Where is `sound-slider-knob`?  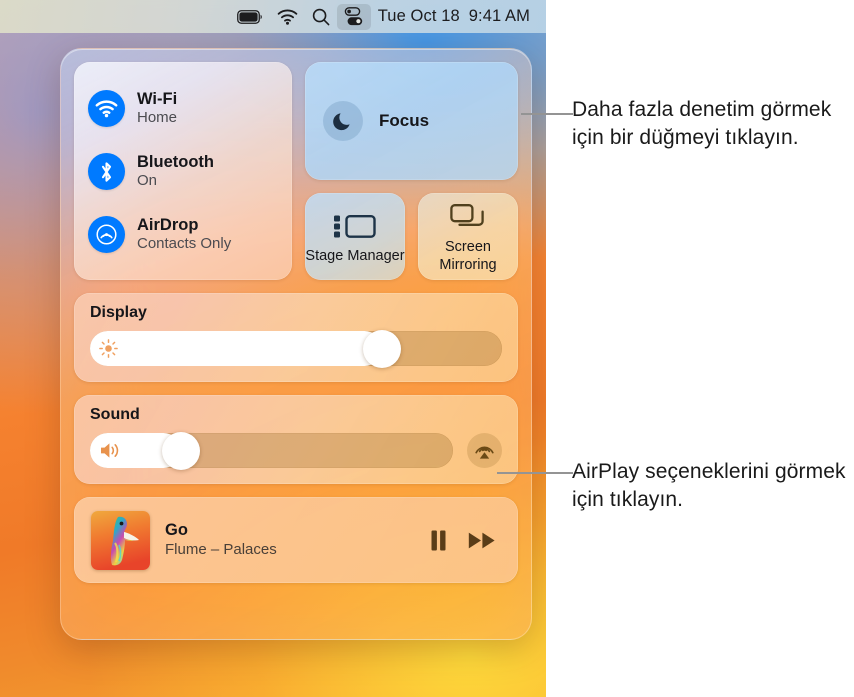 sound-slider-knob is located at coordinates (180, 450).